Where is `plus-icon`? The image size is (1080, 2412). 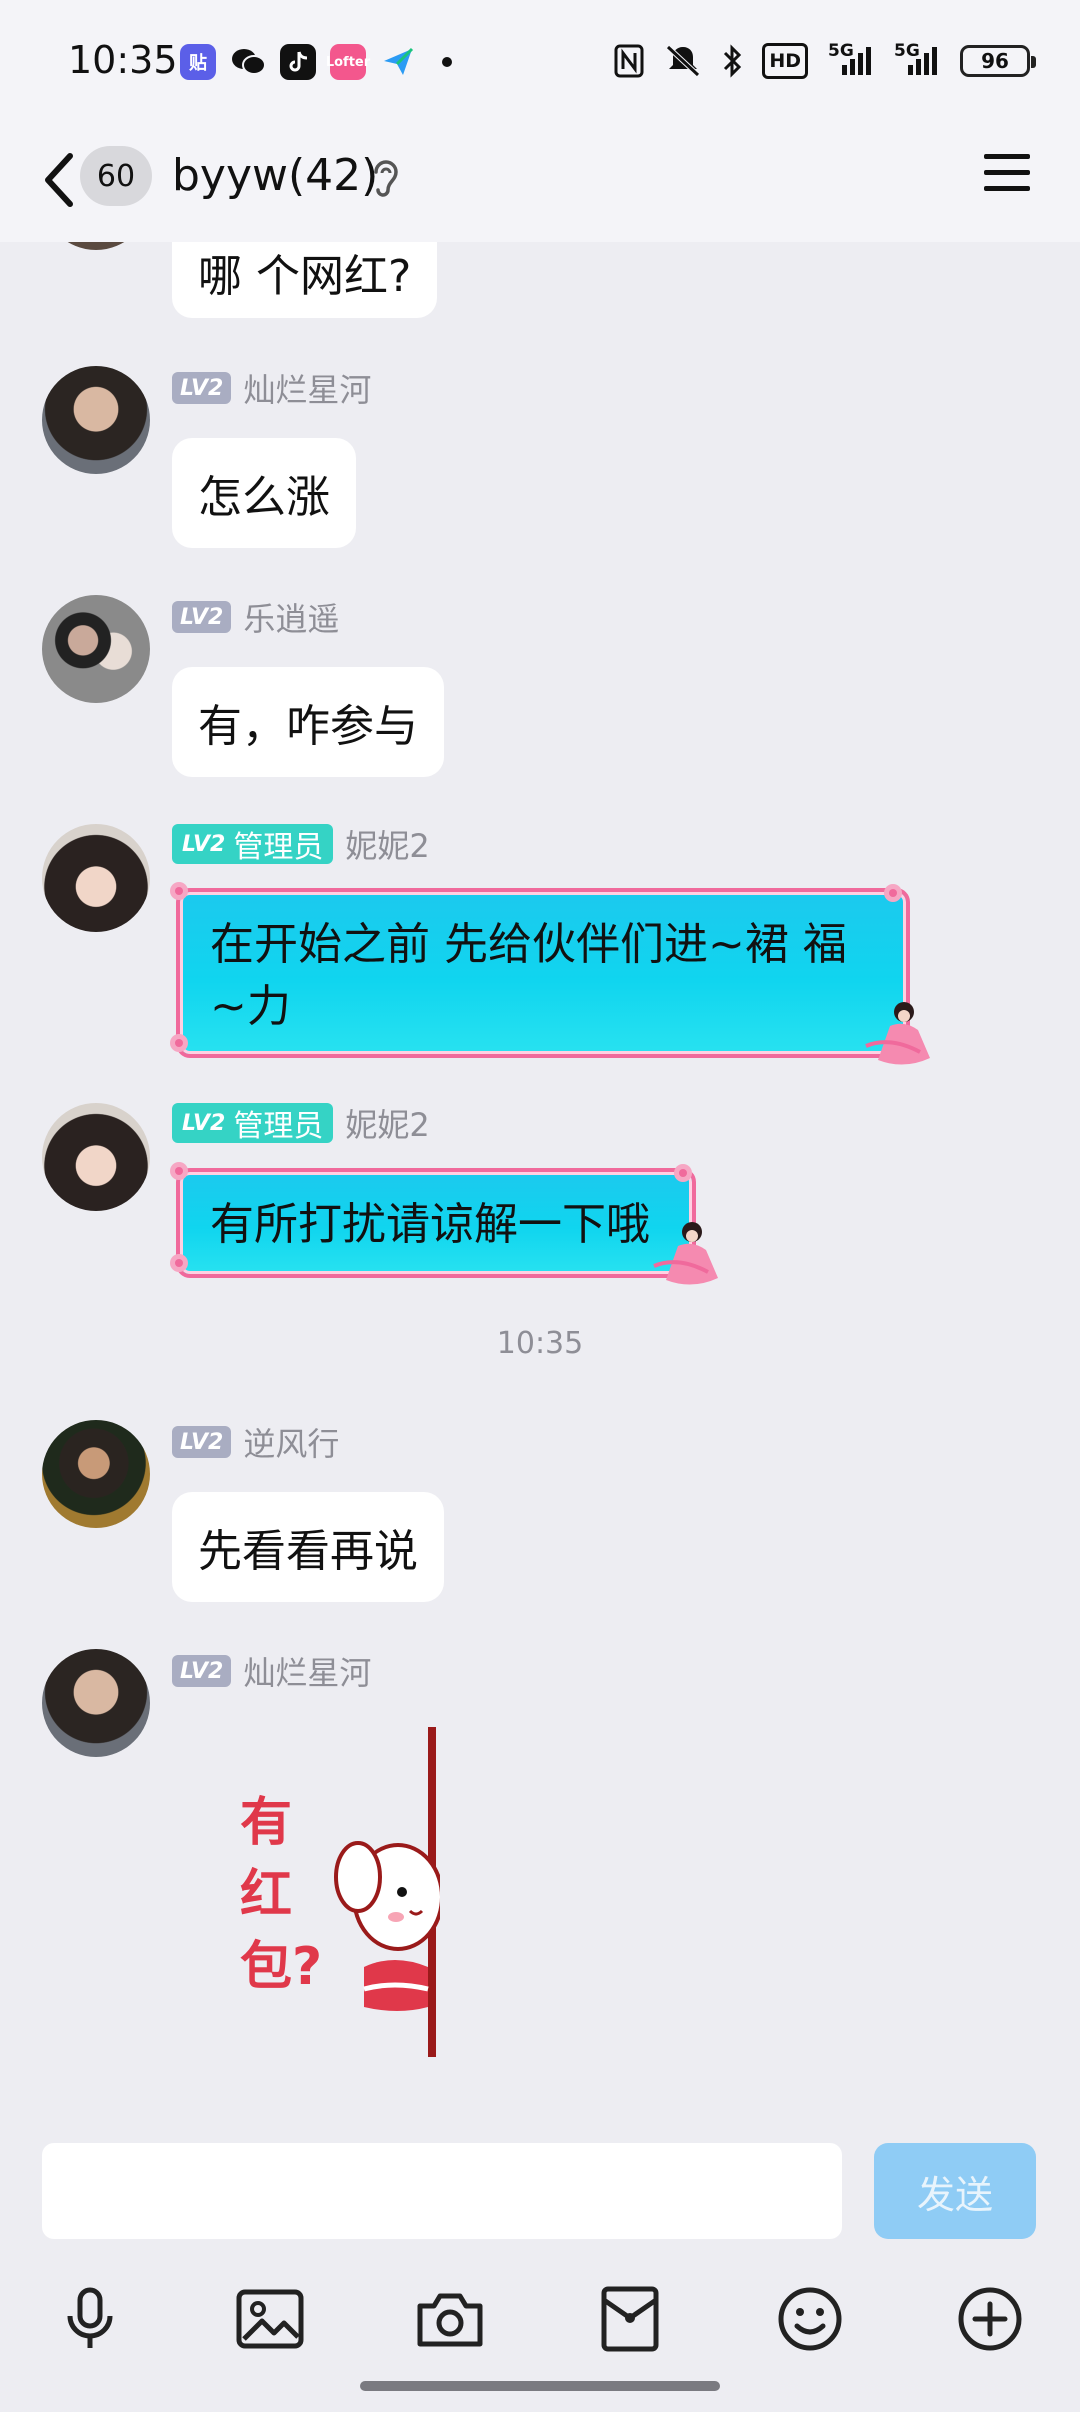
plus-icon is located at coordinates (990, 2319).